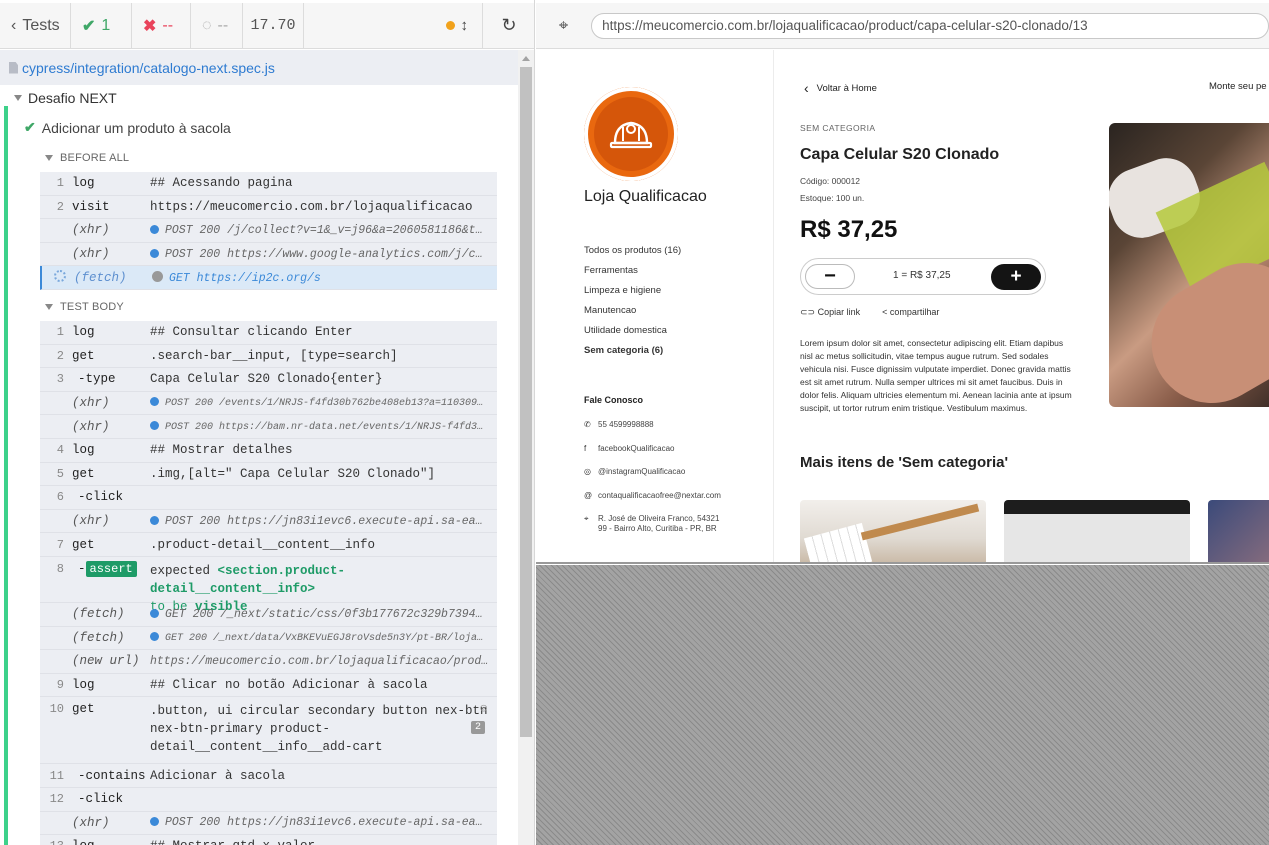  Describe the element at coordinates (632, 275) in the screenshot. I see `category-link: Ferramentas` at that location.